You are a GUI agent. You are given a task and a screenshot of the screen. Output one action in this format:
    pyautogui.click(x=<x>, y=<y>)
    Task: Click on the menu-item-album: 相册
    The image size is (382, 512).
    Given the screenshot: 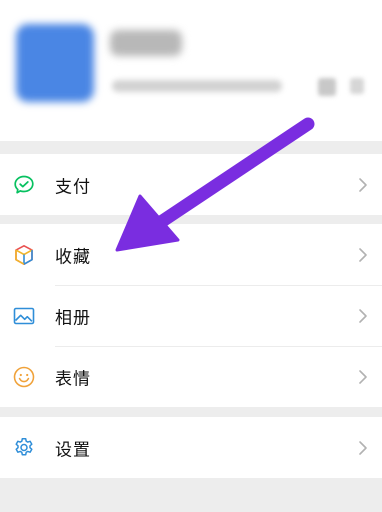 What is the action you would take?
    pyautogui.click(x=191, y=315)
    